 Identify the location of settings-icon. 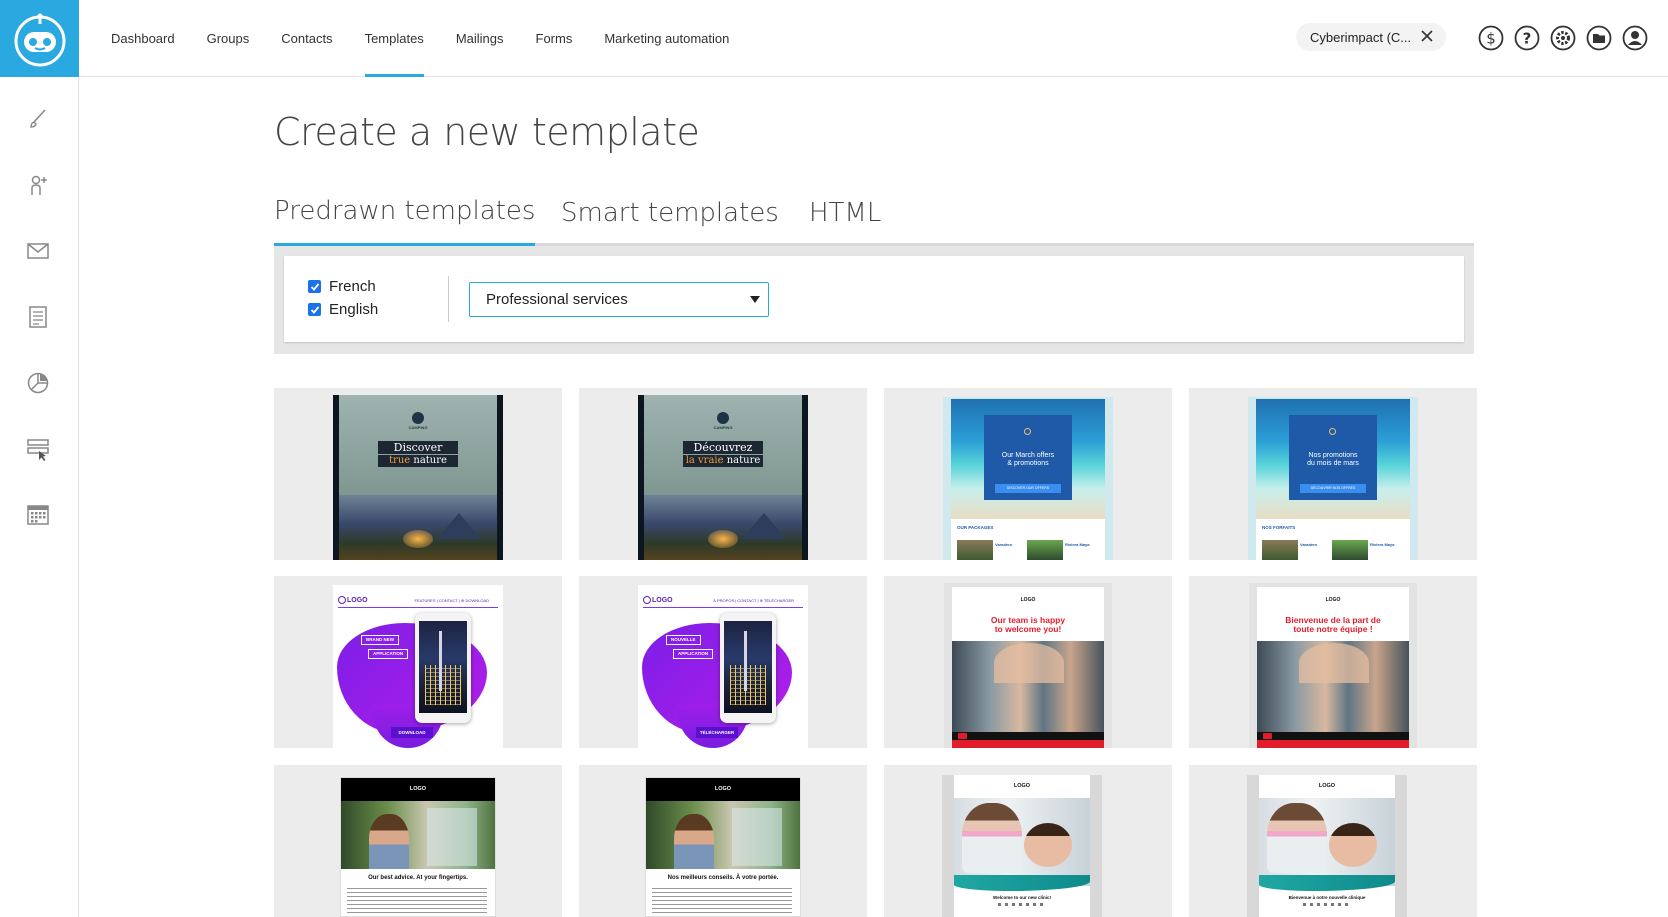
(1563, 38).